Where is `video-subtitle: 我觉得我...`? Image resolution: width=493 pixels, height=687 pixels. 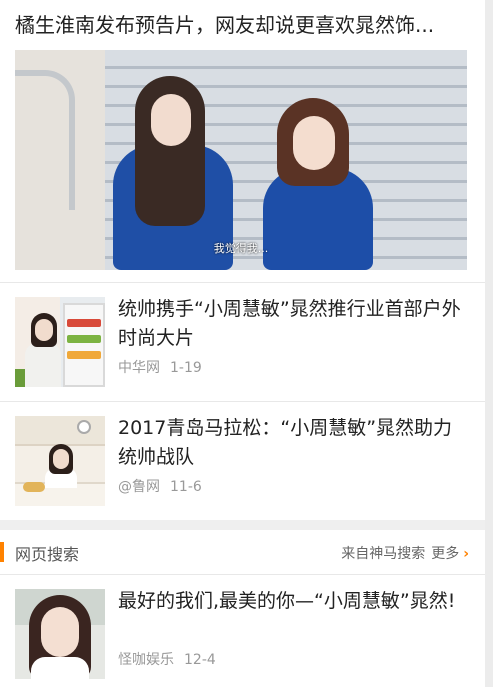 video-subtitle: 我觉得我... is located at coordinates (241, 248).